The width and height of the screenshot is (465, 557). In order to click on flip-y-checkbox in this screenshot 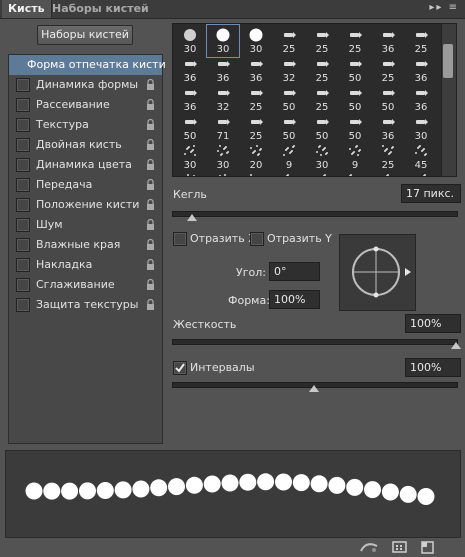, I will do `click(257, 239)`.